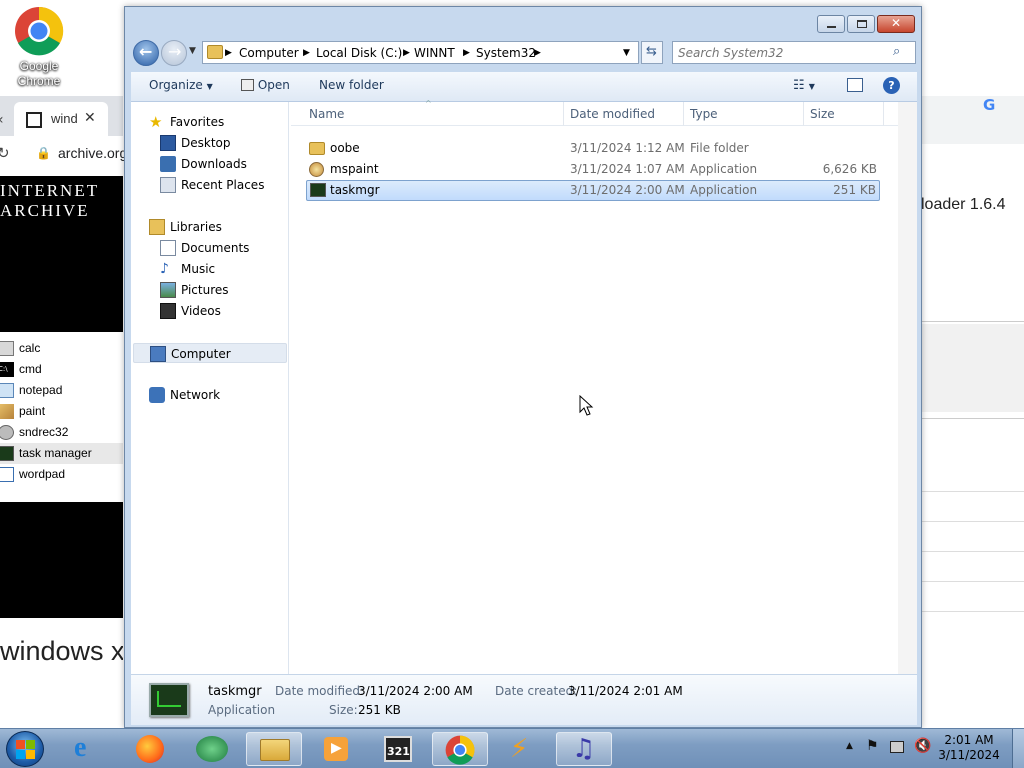 This screenshot has width=1024, height=768. What do you see at coordinates (25, 749) in the screenshot?
I see `start-button` at bounding box center [25, 749].